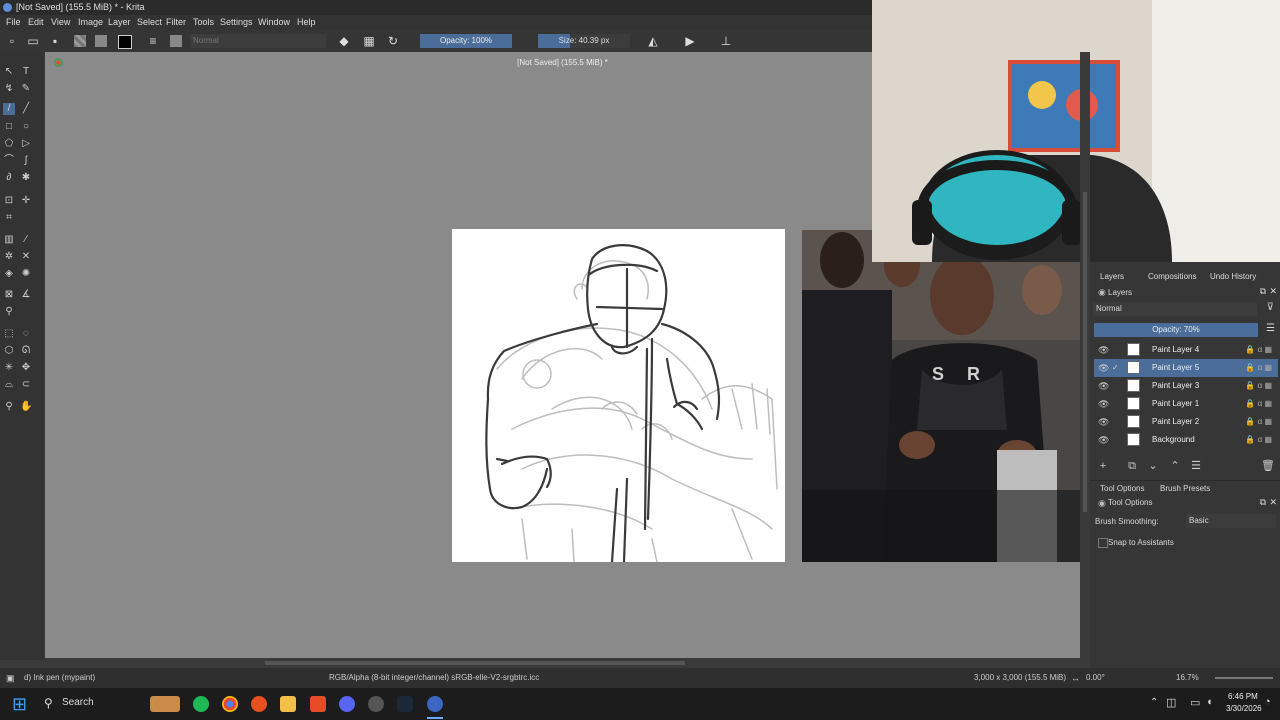 Image resolution: width=1280 pixels, height=720 pixels. I want to click on gradient-tool-icon: ▥, so click(9, 240).